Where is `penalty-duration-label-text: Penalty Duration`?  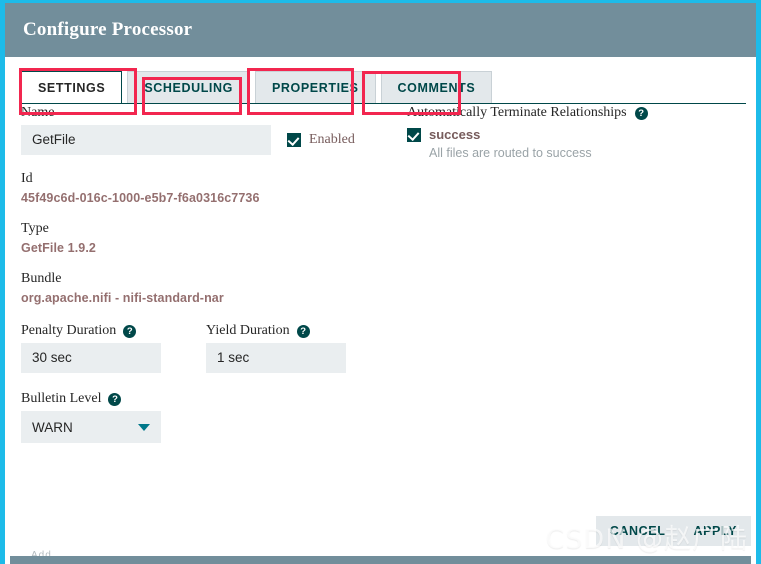 penalty-duration-label-text: Penalty Duration is located at coordinates (69, 330).